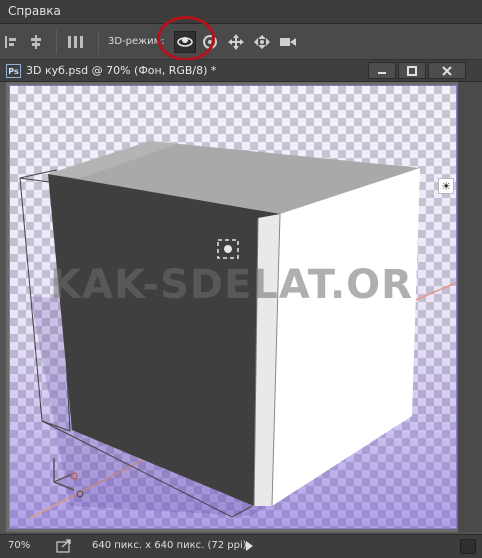 The height and width of the screenshot is (558, 482). Describe the element at coordinates (36, 42) in the screenshot. I see `align-center-icon` at that location.